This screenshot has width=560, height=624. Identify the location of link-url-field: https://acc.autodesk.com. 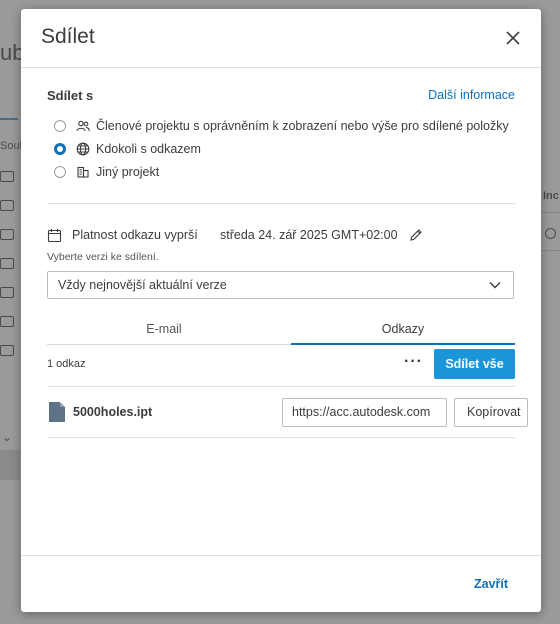
(364, 412).